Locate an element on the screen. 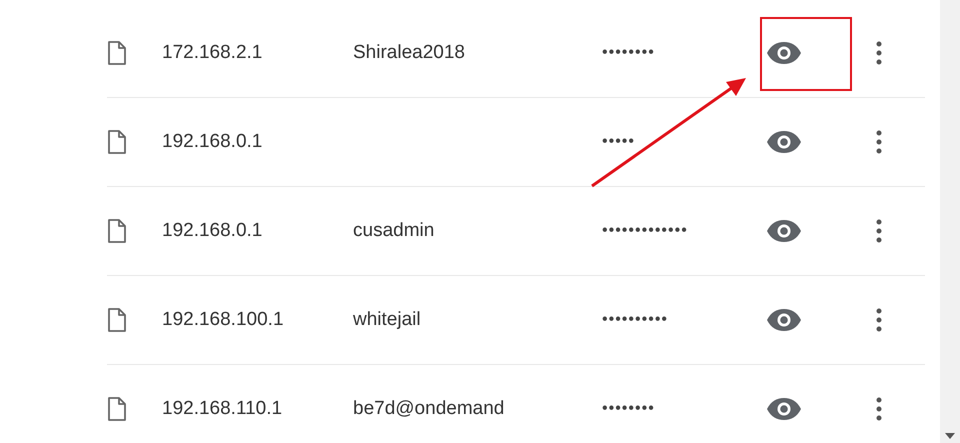  masked-password: ••••• is located at coordinates (619, 142).